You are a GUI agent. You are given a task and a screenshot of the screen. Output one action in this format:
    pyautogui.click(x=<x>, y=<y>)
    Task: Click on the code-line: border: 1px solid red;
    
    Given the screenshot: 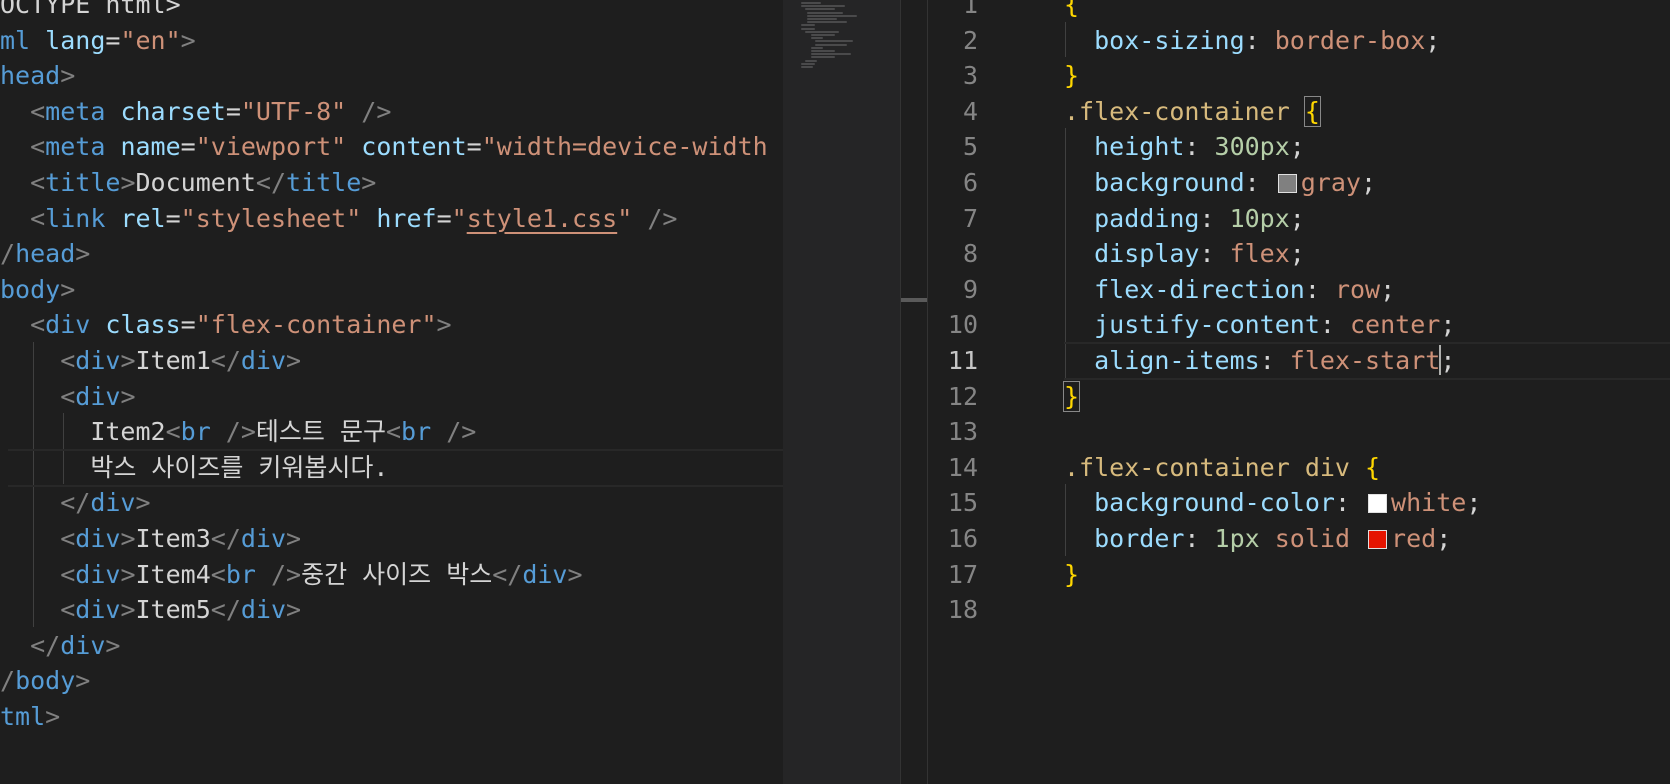 What is the action you would take?
    pyautogui.click(x=1257, y=539)
    